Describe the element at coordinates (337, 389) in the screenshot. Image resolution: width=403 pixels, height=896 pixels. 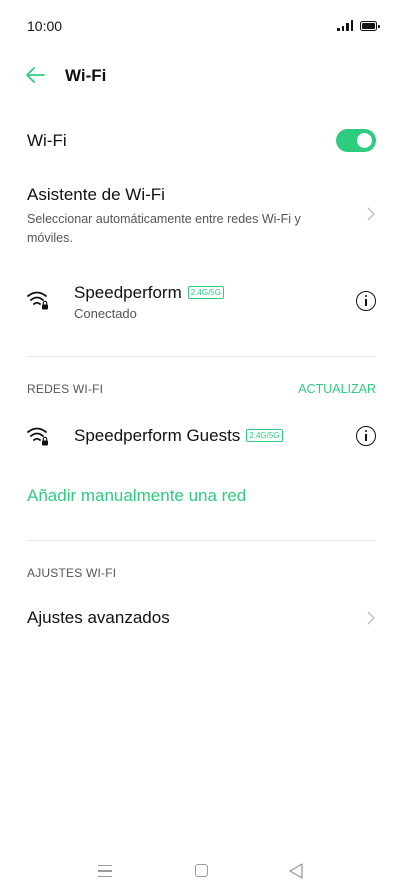
I see `refresh-button: ACTUALIZAR` at that location.